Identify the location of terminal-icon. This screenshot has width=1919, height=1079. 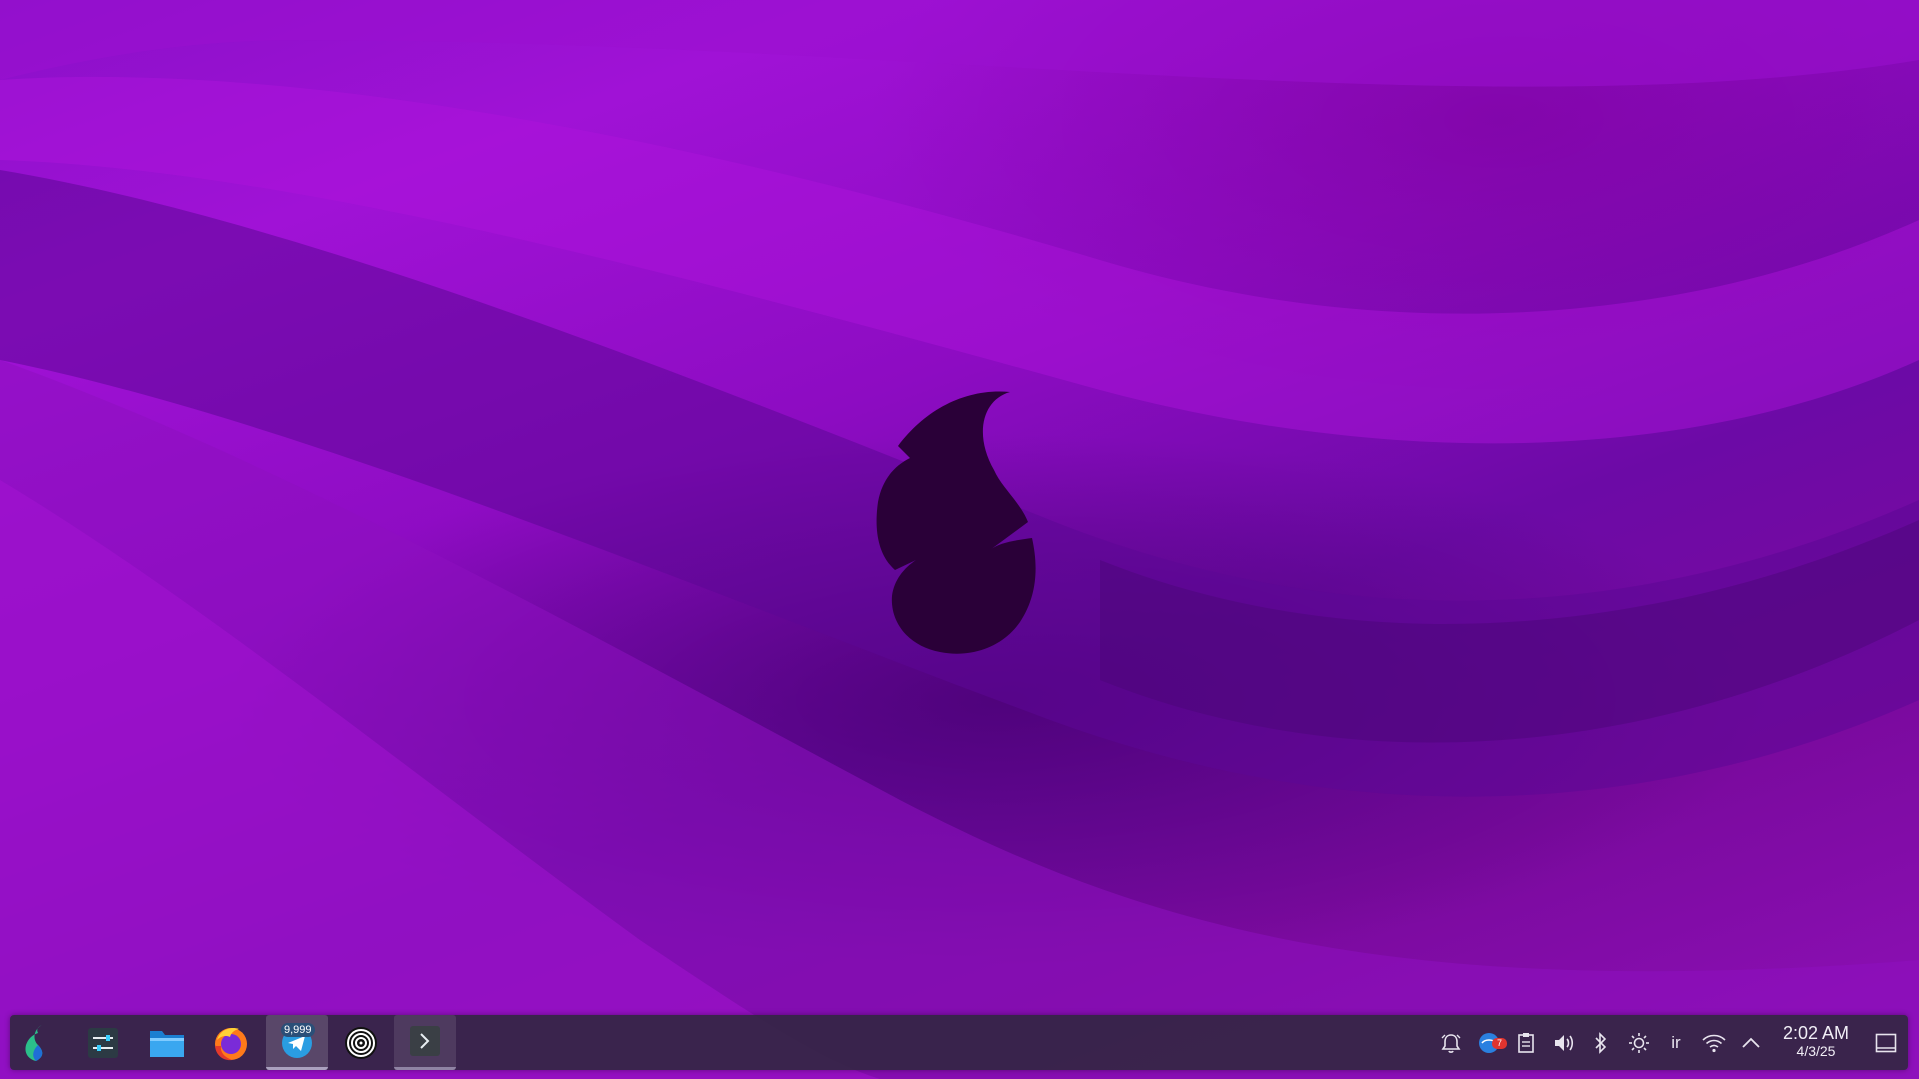
(425, 1041).